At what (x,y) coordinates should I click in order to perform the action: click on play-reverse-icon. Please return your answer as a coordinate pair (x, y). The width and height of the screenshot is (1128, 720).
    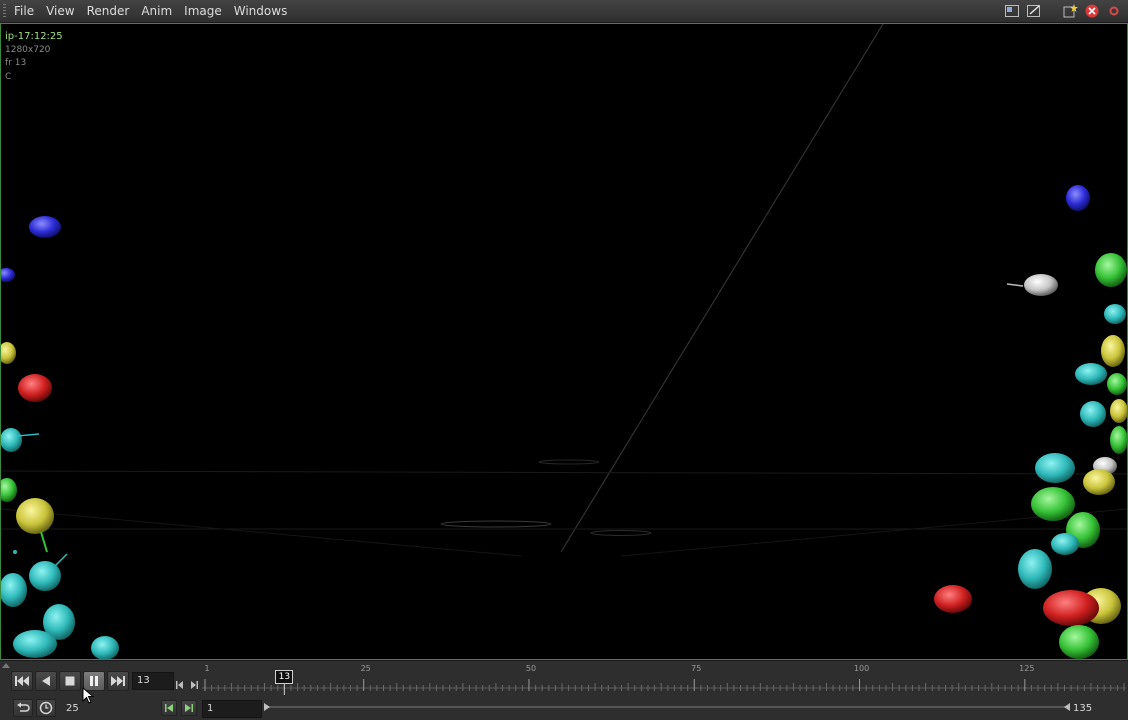
    Looking at the image, I should click on (46, 681).